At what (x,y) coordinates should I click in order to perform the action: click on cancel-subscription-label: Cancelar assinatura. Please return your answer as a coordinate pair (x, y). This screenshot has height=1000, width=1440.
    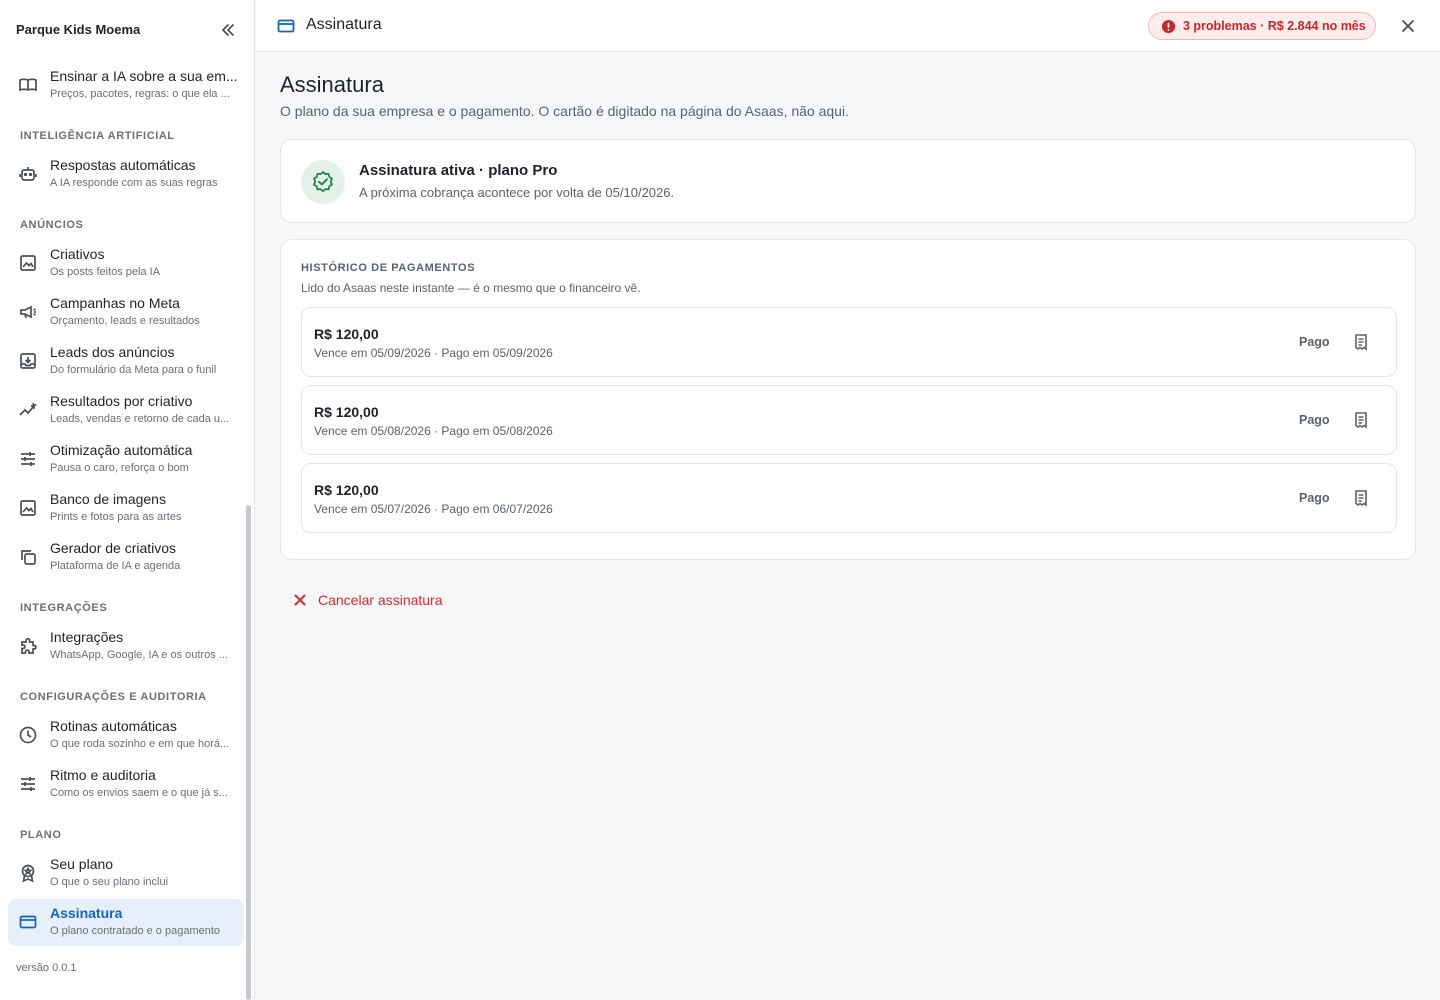
    Looking at the image, I should click on (380, 600).